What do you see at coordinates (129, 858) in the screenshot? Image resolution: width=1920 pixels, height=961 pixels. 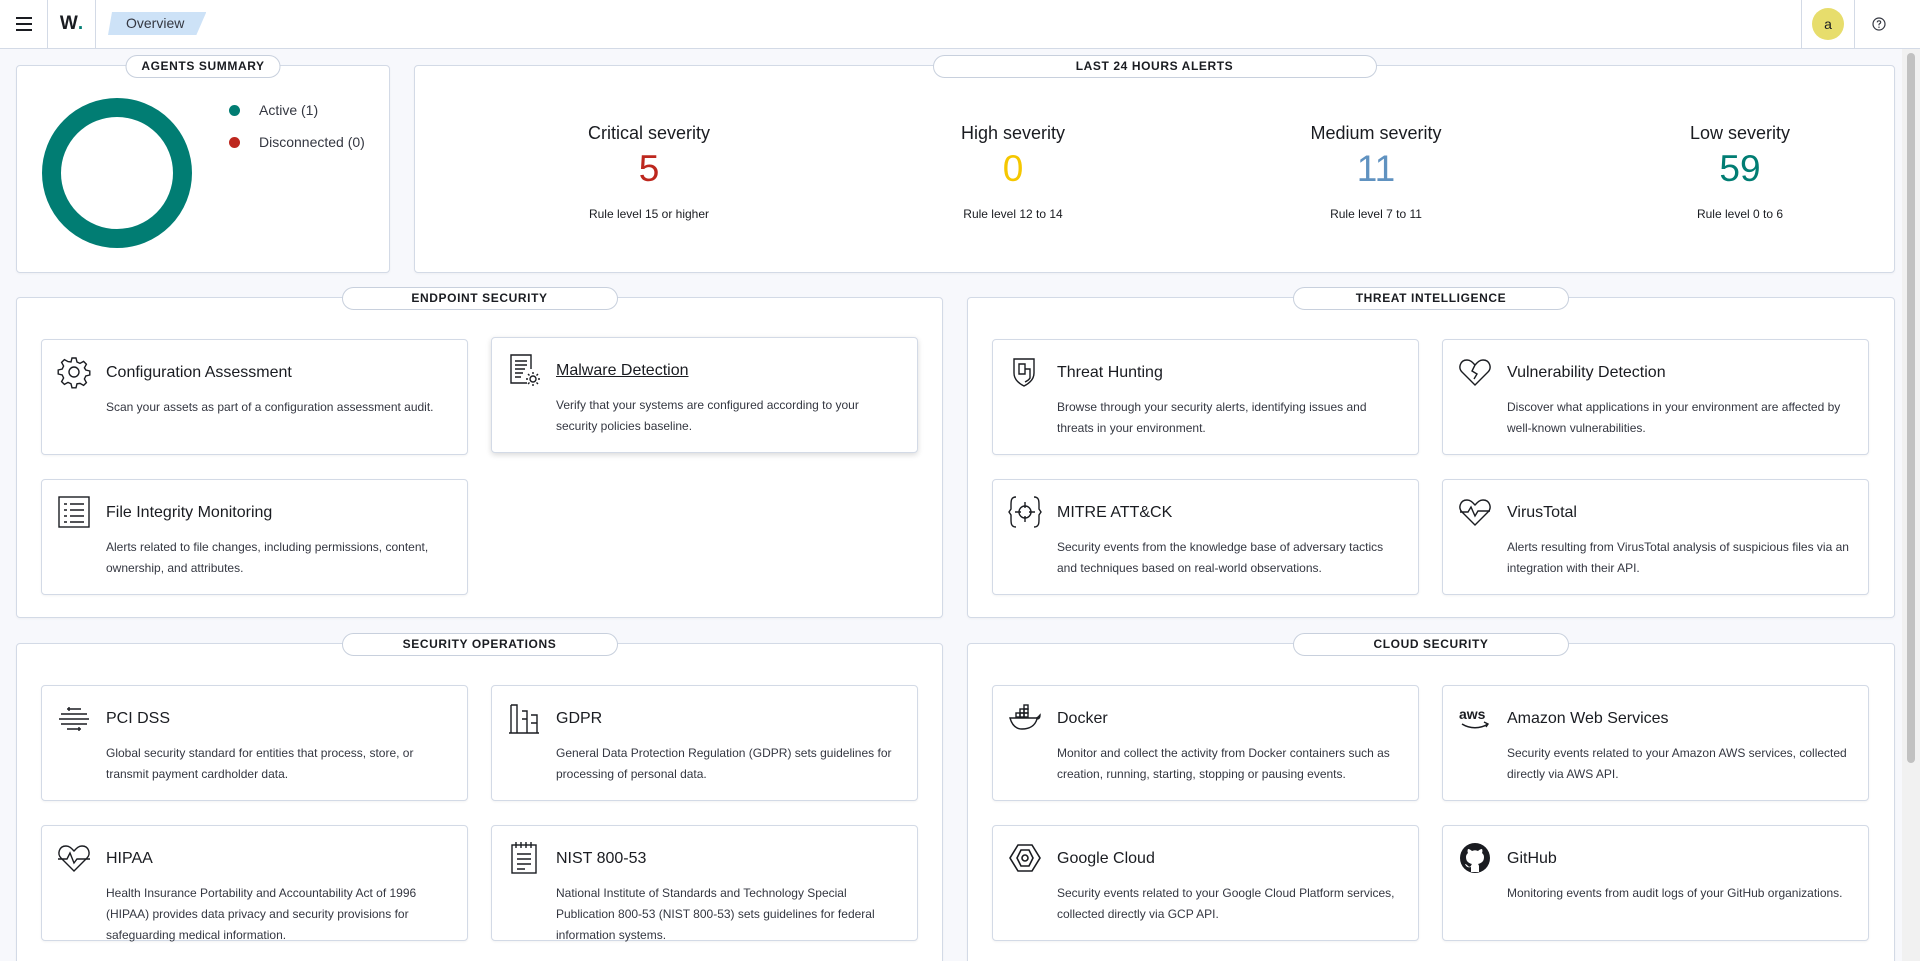 I see `card-title: HIPAA` at bounding box center [129, 858].